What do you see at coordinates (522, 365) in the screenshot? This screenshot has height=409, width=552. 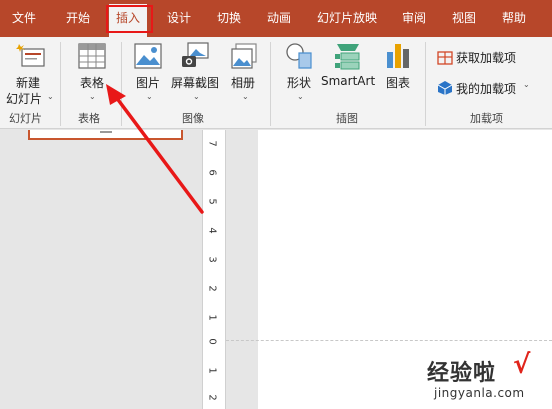 I see `watermark-check-icon: √` at bounding box center [522, 365].